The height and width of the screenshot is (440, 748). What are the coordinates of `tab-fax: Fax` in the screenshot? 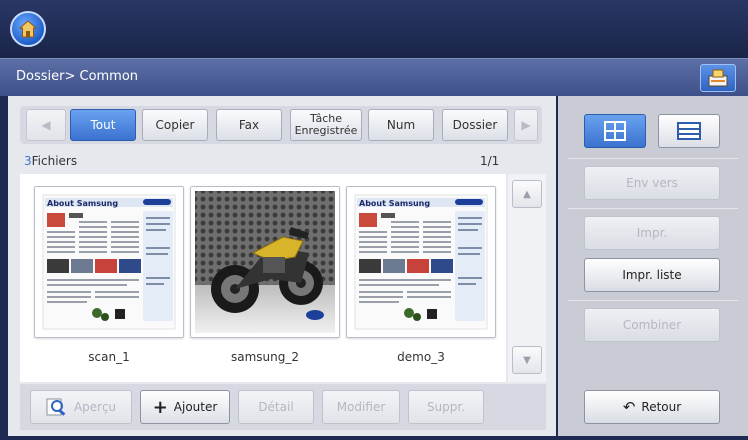 It's located at (249, 125).